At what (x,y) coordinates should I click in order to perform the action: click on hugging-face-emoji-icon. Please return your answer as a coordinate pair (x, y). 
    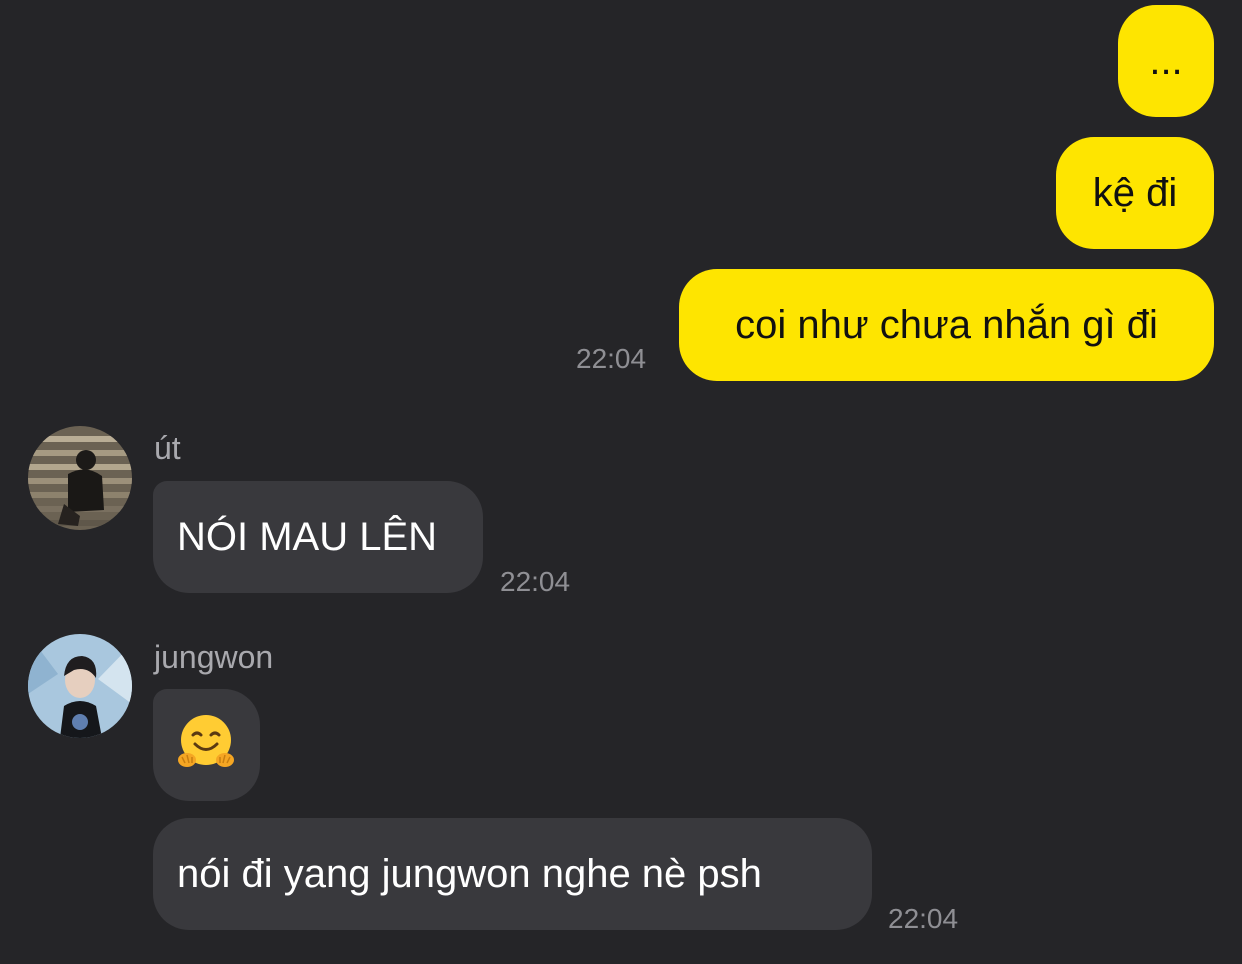
    Looking at the image, I should click on (206, 745).